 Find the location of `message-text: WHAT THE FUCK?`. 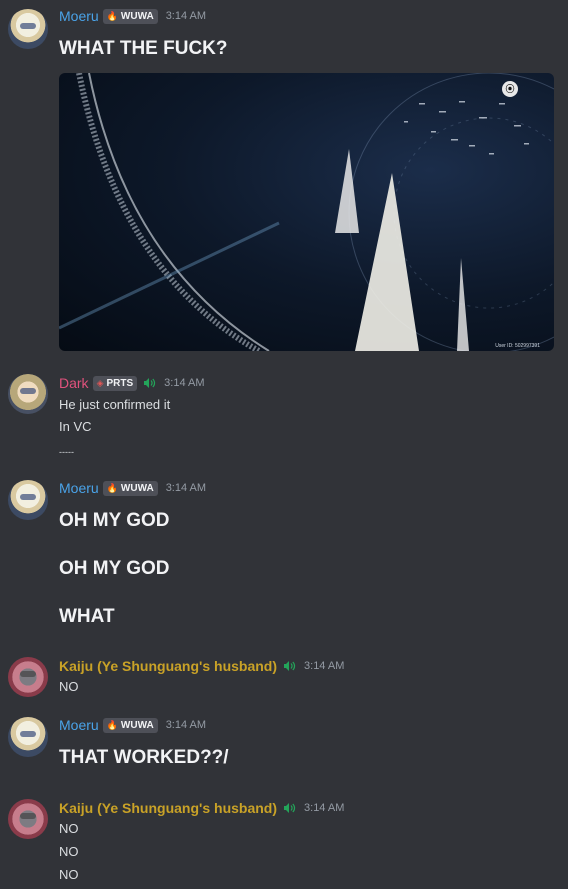

message-text: WHAT THE FUCK? is located at coordinates (143, 48).